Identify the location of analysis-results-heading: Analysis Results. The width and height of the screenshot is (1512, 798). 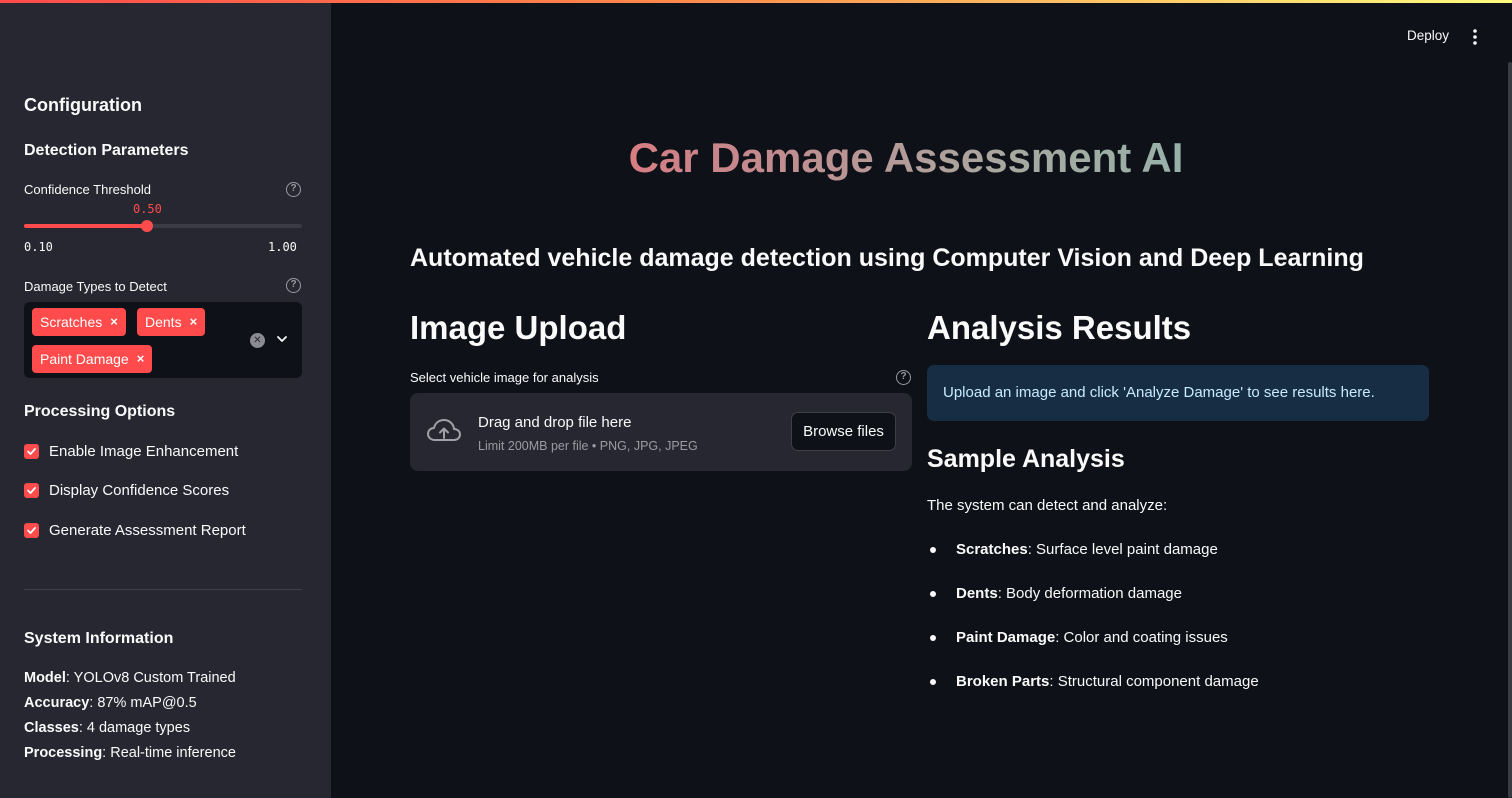
(1059, 327).